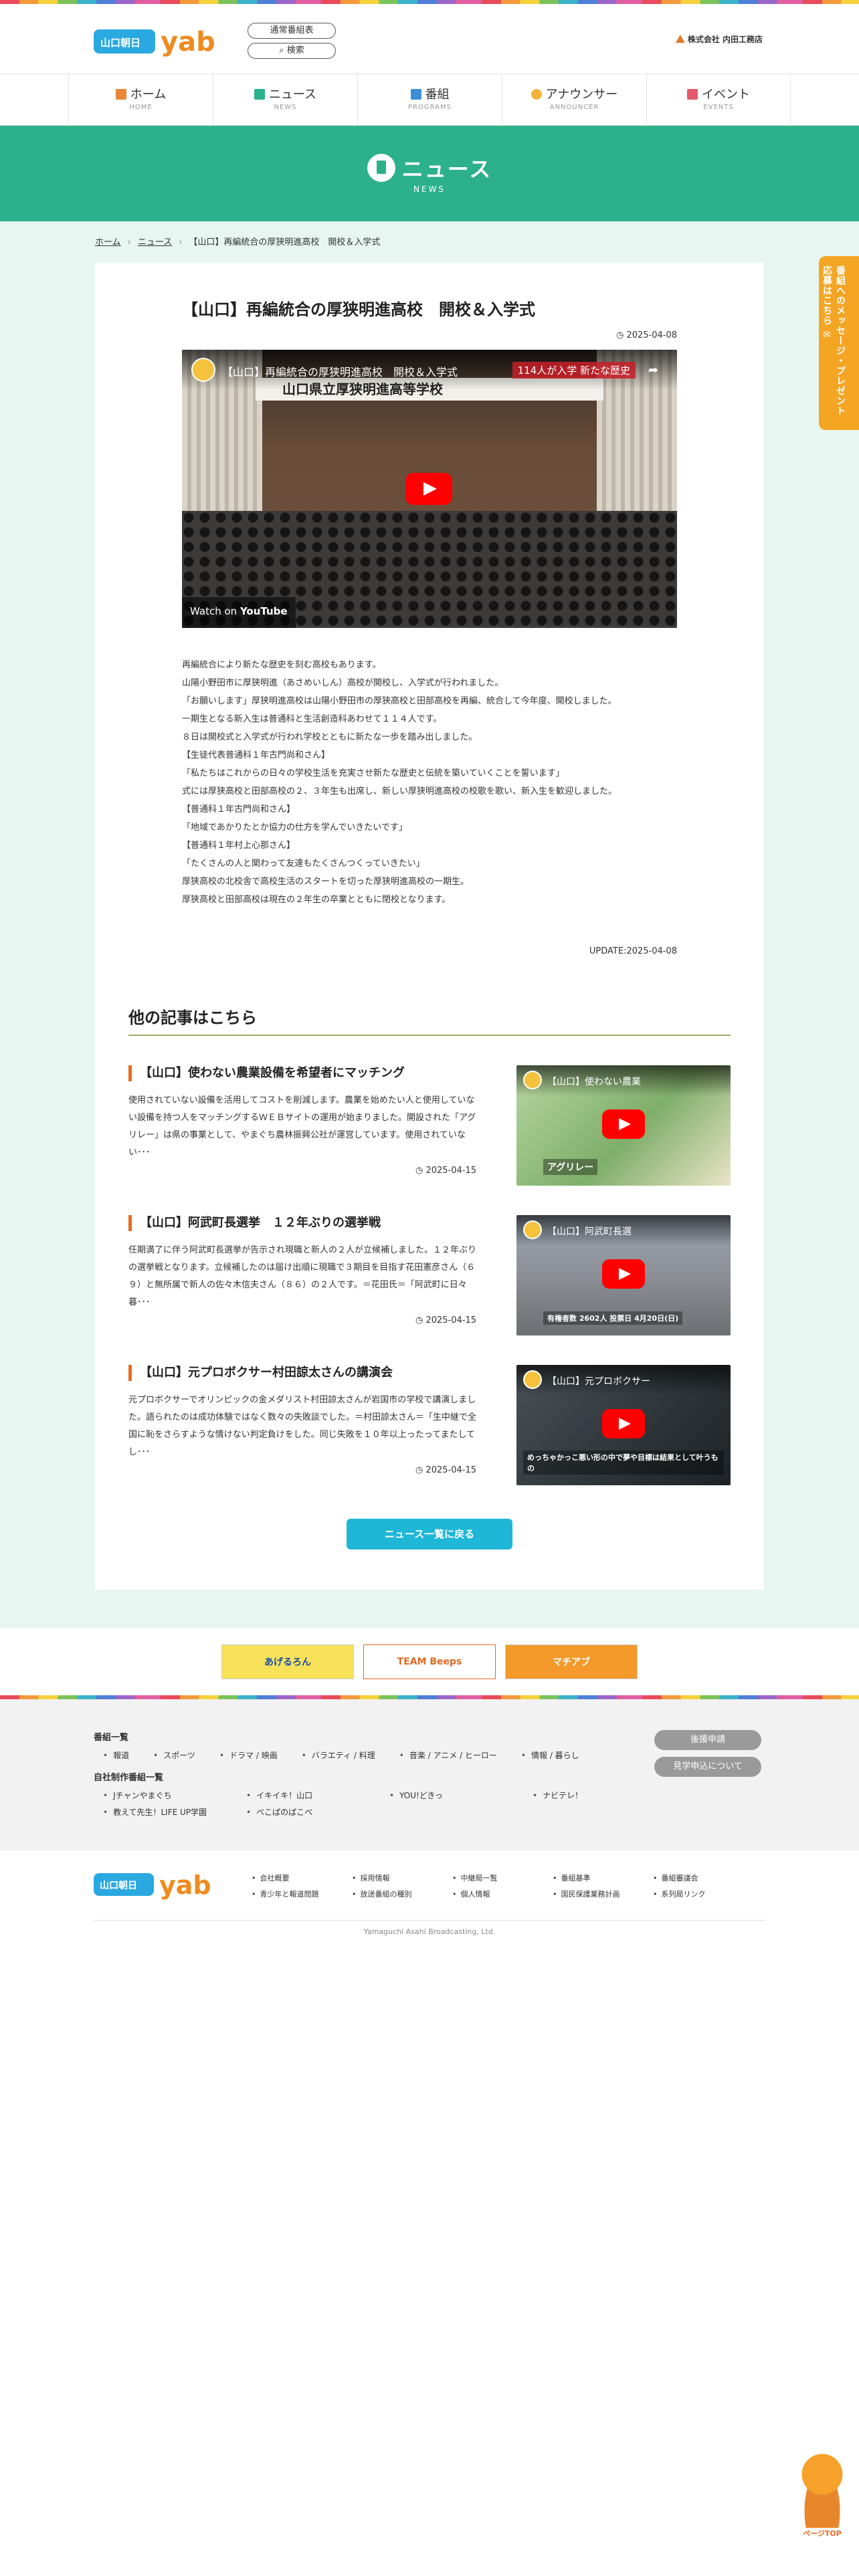 The width and height of the screenshot is (859, 2576). Describe the element at coordinates (429, 1662) in the screenshot. I see `banner-team-beeps: TEAM Beeps` at that location.